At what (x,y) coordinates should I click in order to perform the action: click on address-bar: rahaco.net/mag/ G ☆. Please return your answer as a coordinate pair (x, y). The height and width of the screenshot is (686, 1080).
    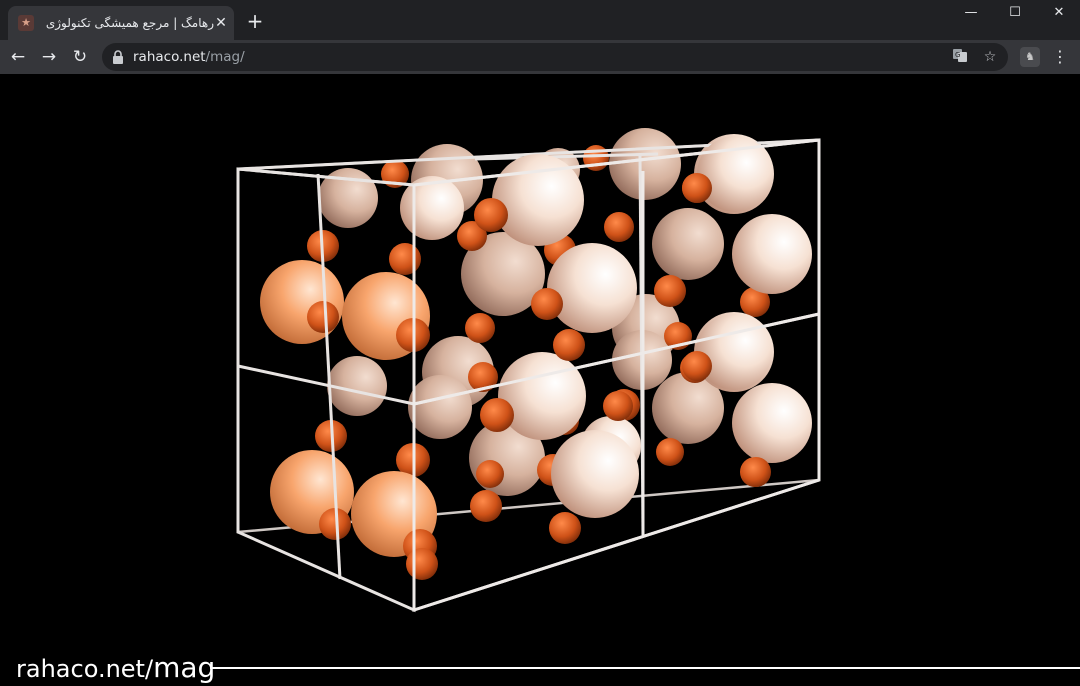
    Looking at the image, I should click on (555, 57).